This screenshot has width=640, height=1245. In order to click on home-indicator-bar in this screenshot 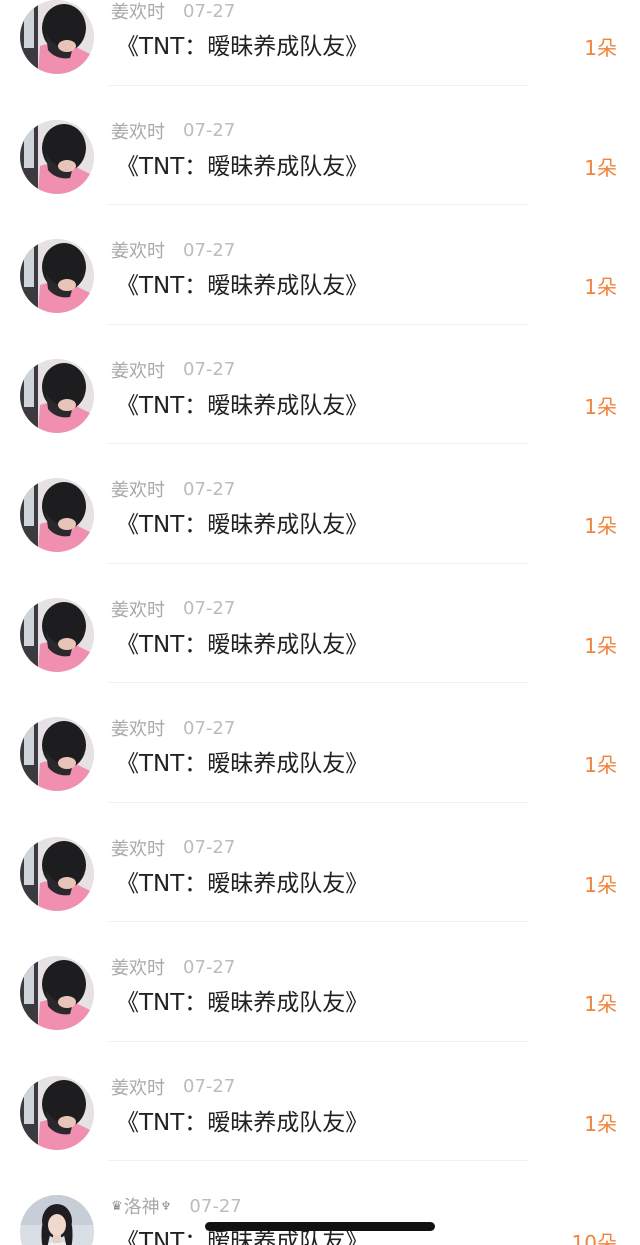, I will do `click(320, 1226)`.